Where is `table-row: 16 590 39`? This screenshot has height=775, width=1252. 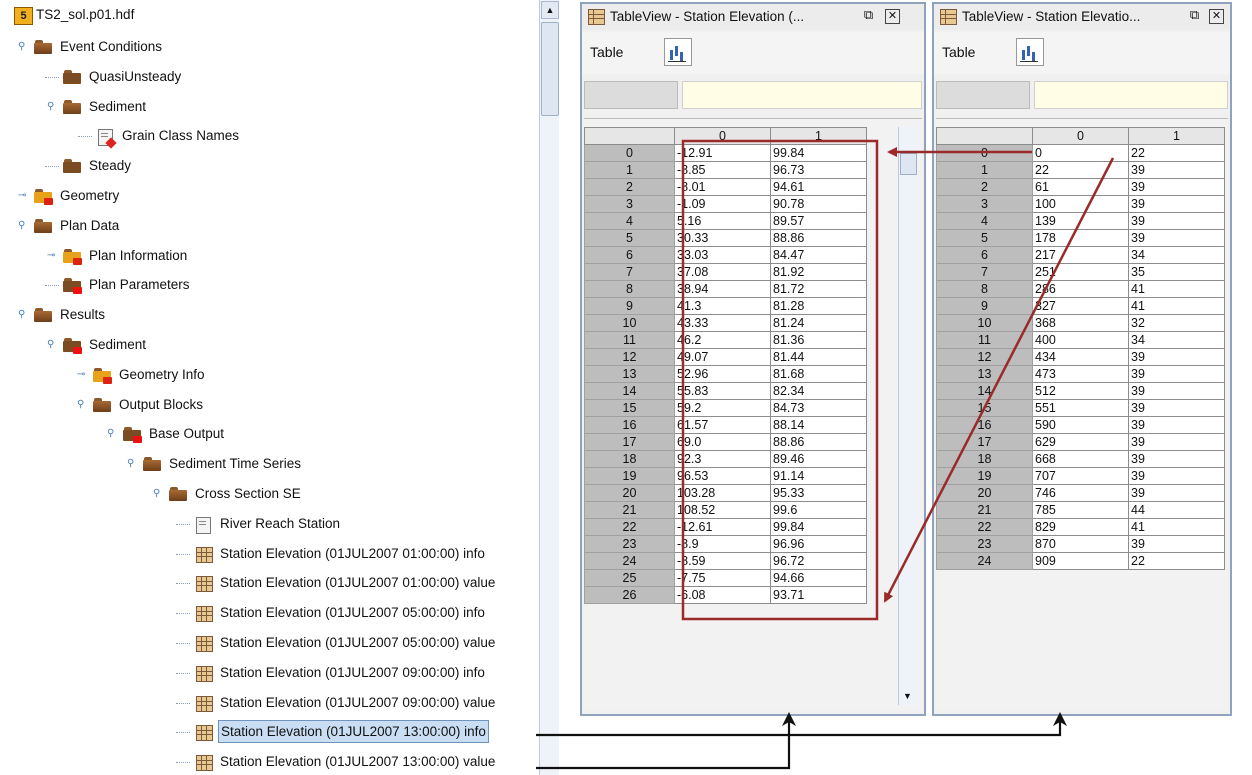 table-row: 16 590 39 is located at coordinates (1080, 425).